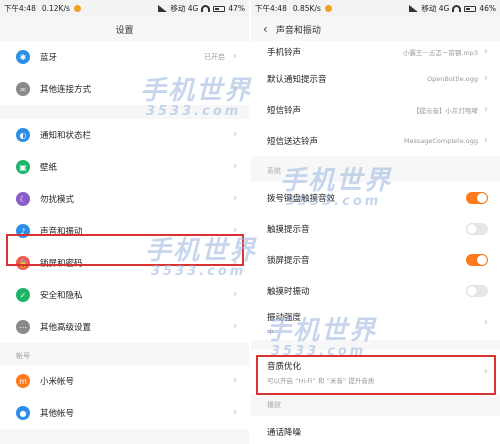 The width and height of the screenshot is (500, 444). What do you see at coordinates (23, 167) in the screenshot?
I see `wallpaper-icon: ▣` at bounding box center [23, 167].